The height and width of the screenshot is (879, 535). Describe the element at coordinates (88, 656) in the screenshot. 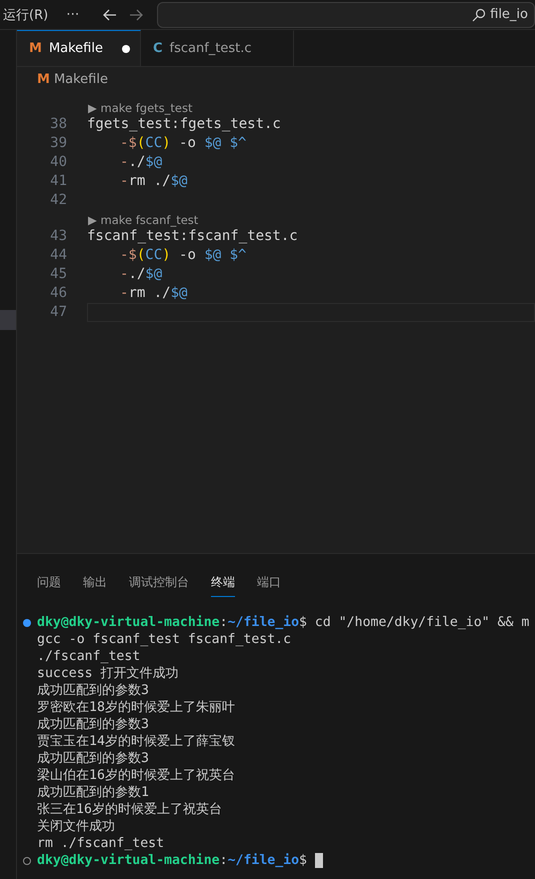

I see `terminal-output: ./fscanf_test` at that location.